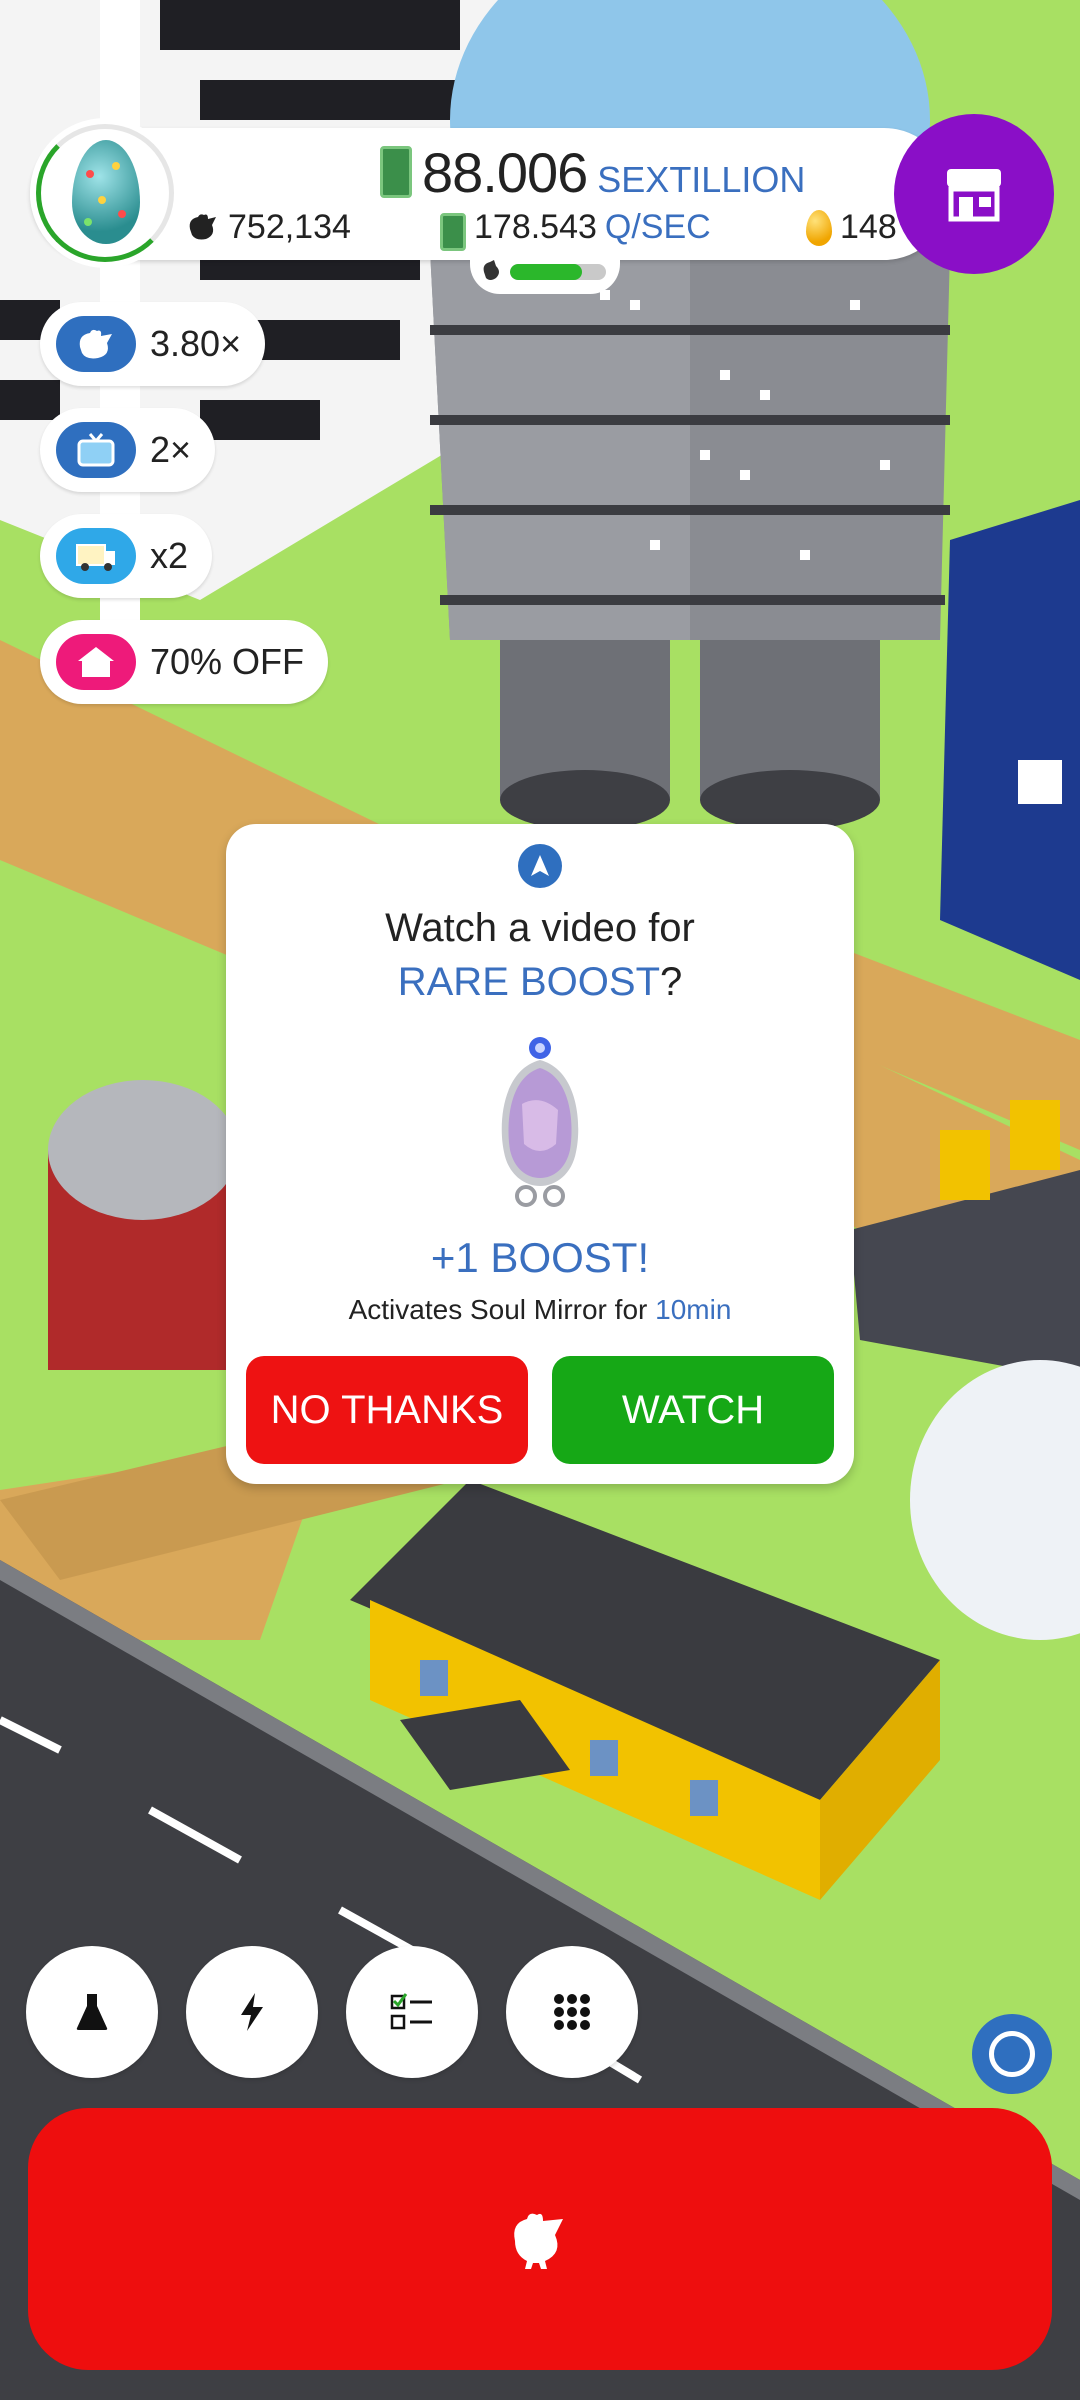  I want to click on golden-egg-icon, so click(819, 227).